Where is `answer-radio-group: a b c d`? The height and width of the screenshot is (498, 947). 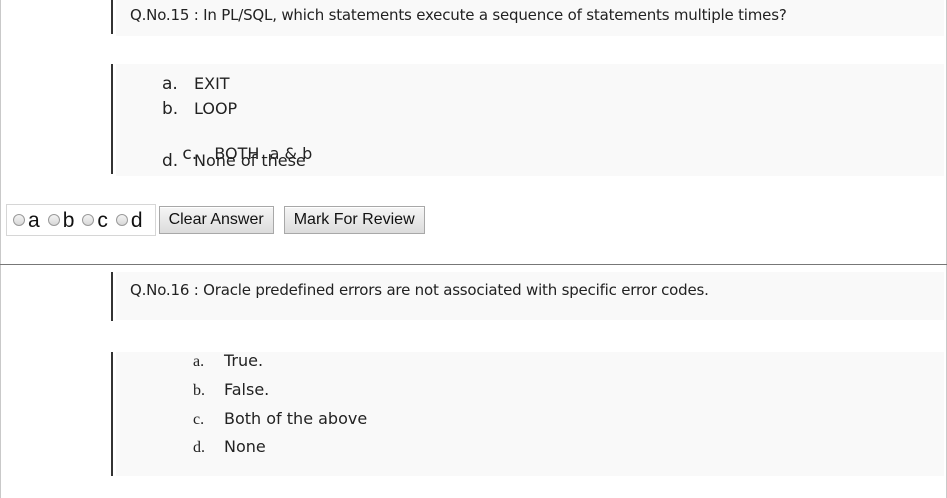 answer-radio-group: a b c d is located at coordinates (81, 220).